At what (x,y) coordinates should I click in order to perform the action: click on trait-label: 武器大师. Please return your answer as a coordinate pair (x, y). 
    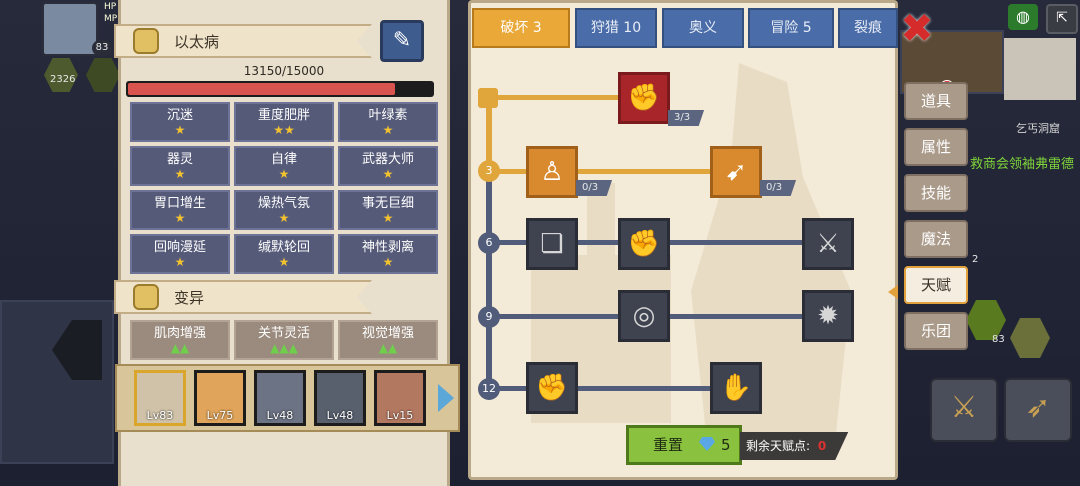
    Looking at the image, I should click on (387, 159).